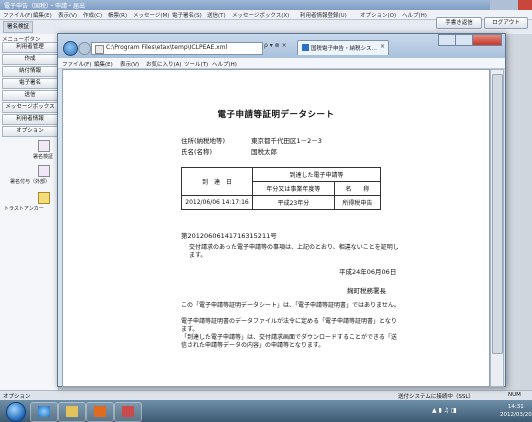 This screenshot has height=422, width=532. Describe the element at coordinates (293, 188) in the screenshot. I see `col-year-header: 年分又は事業年度等` at that location.